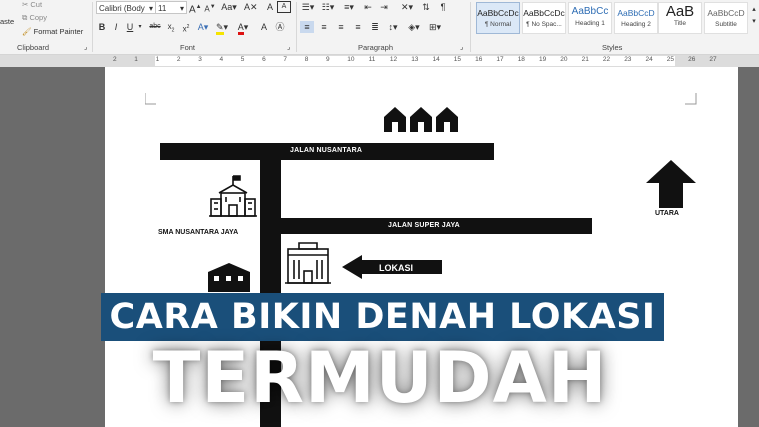 This screenshot has width=759, height=427. What do you see at coordinates (195, 8) in the screenshot?
I see `grow-font-icon: A▲` at bounding box center [195, 8].